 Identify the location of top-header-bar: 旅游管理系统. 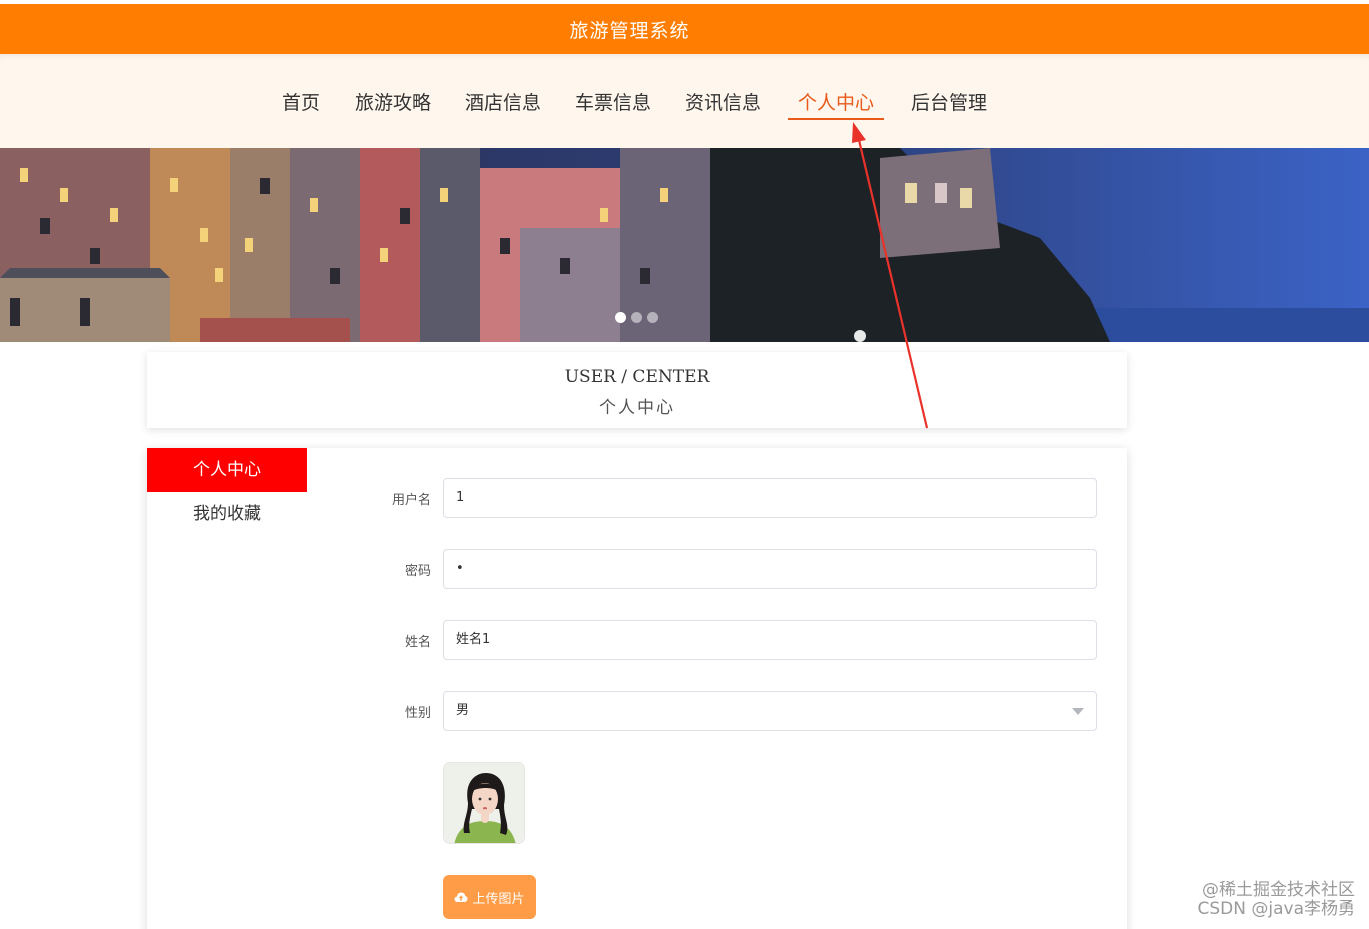
(684, 29).